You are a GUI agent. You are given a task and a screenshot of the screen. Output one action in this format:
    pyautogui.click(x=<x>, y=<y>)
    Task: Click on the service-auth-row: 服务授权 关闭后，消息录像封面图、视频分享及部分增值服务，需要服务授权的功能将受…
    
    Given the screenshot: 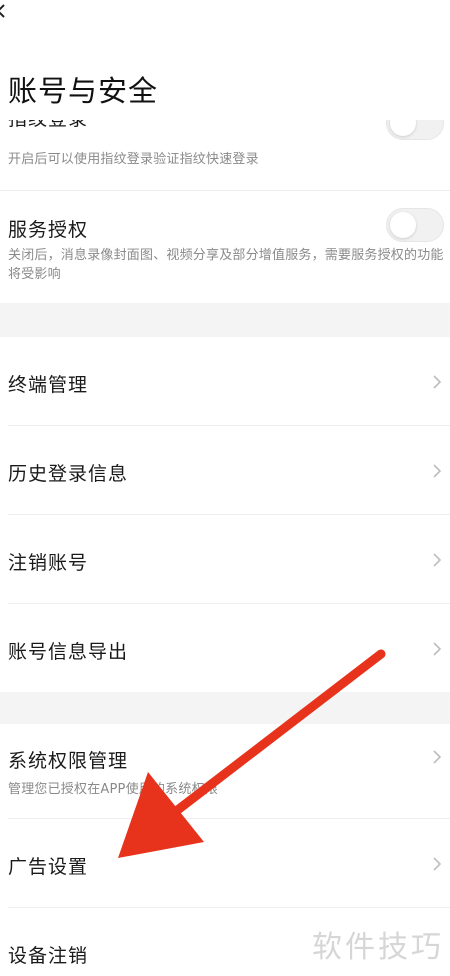 What is the action you would take?
    pyautogui.click(x=225, y=247)
    